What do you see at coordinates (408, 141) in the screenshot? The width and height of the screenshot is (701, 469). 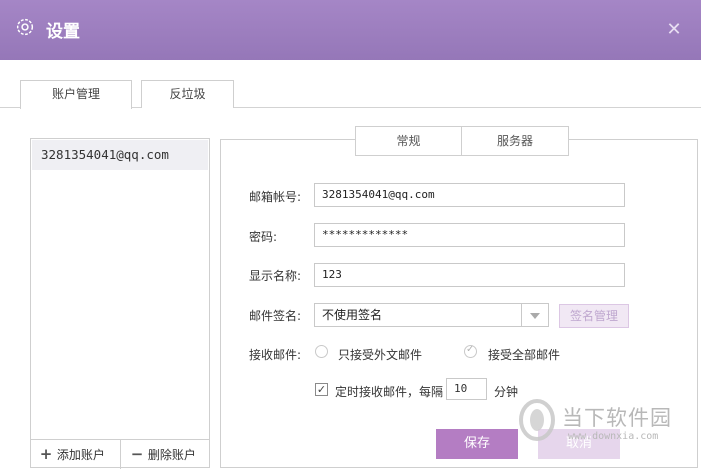 I see `tab-general: 常规` at bounding box center [408, 141].